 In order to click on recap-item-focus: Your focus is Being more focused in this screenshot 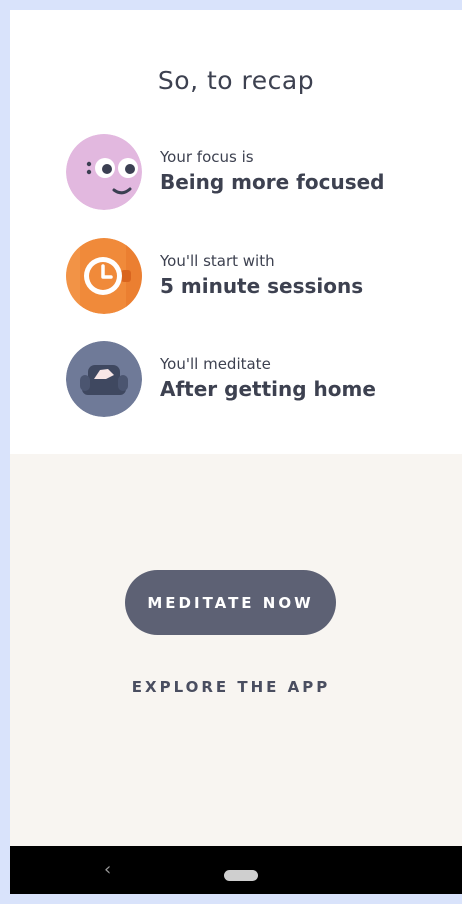, I will do `click(256, 173)`.